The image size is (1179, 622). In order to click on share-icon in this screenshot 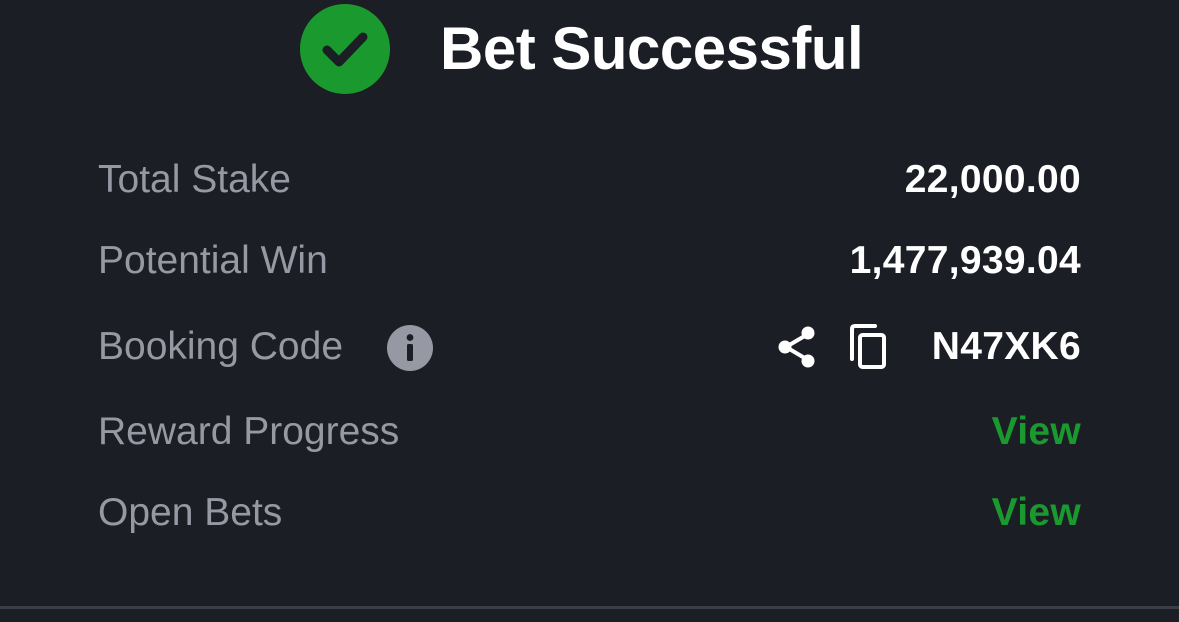, I will do `click(797, 347)`.